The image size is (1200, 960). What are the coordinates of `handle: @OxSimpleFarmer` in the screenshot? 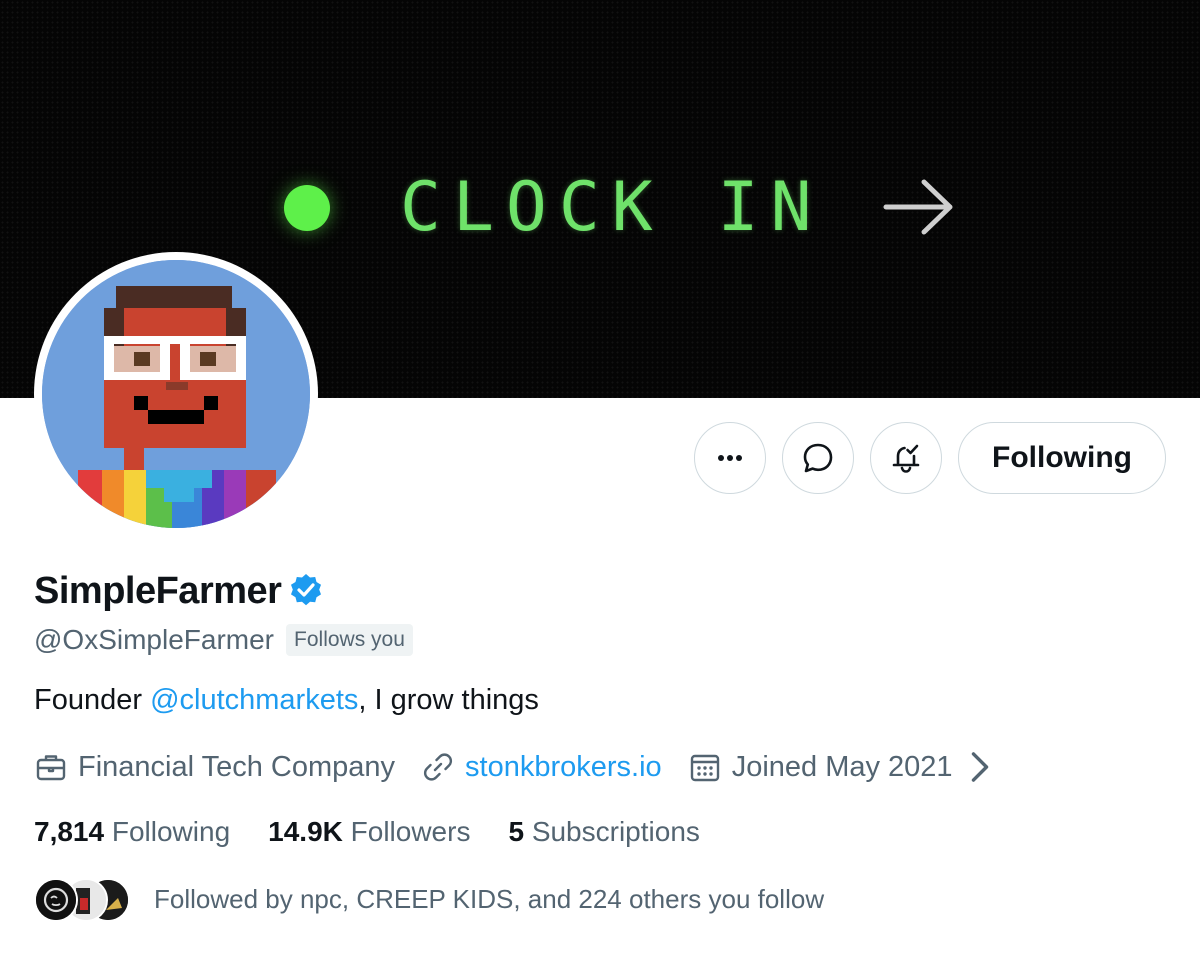 It's located at (154, 639).